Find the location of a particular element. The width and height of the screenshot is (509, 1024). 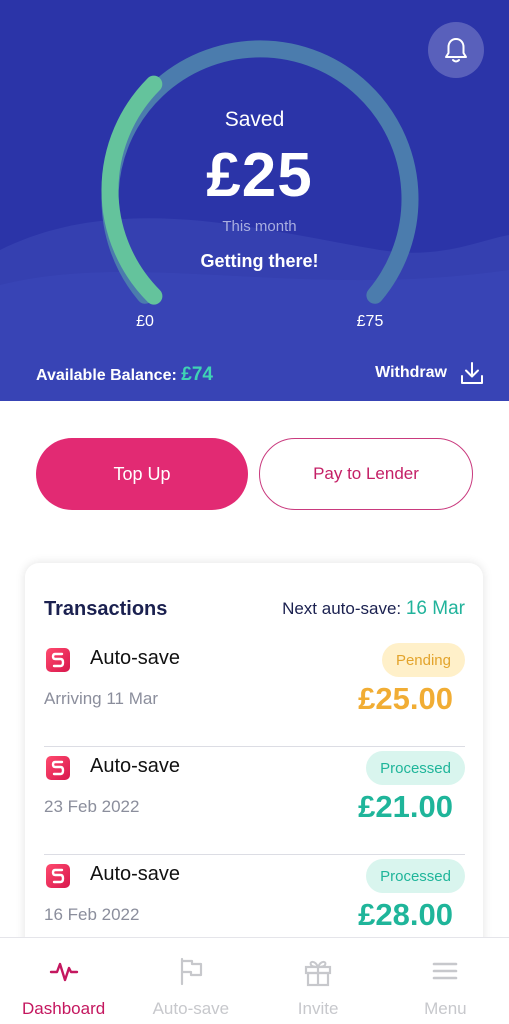

notifications-button is located at coordinates (456, 50).